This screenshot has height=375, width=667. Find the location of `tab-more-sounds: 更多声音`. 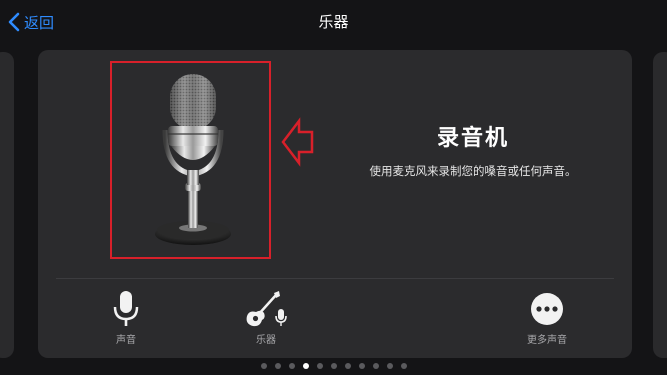

tab-more-sounds: 更多声音 is located at coordinates (547, 318).